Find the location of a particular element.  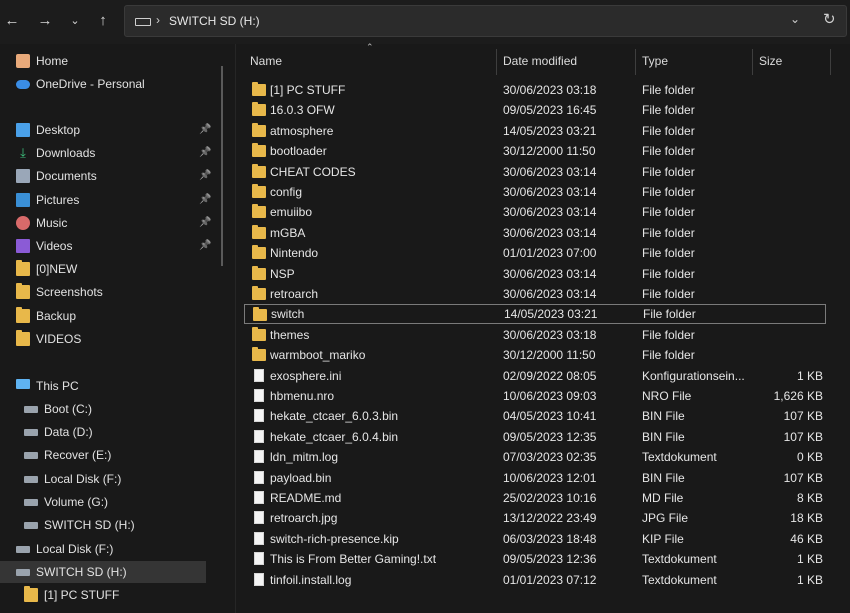

table-row: mGBA 30/06/2023 03:14 File folder is located at coordinates (535, 233).